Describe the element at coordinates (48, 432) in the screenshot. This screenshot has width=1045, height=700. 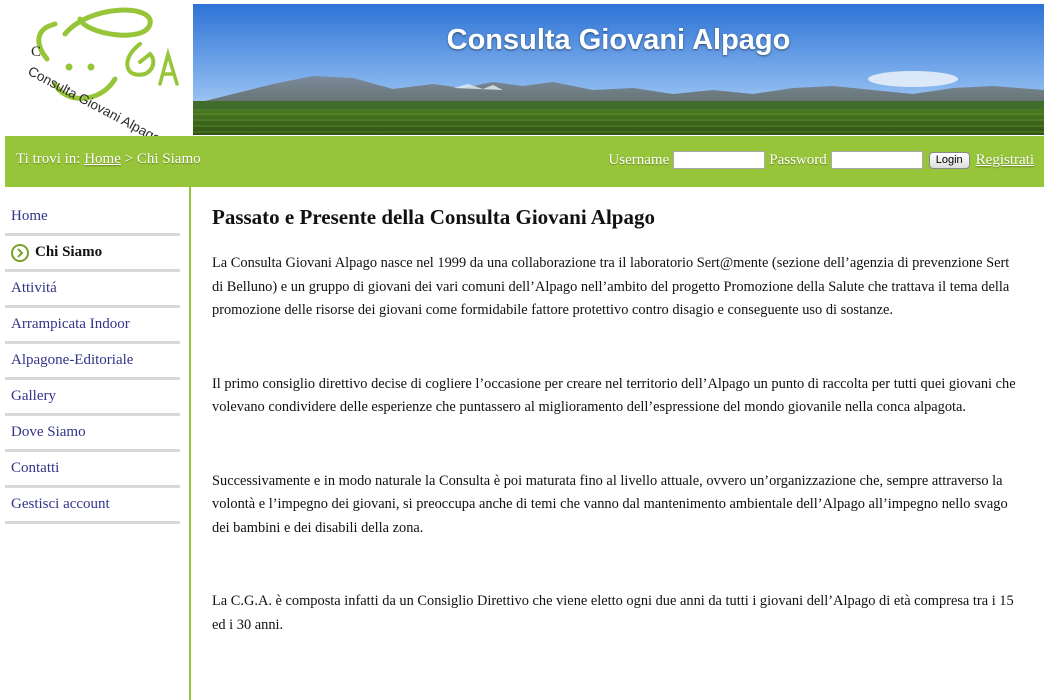
I see `sidebar-item-label: Dove Siamo` at that location.